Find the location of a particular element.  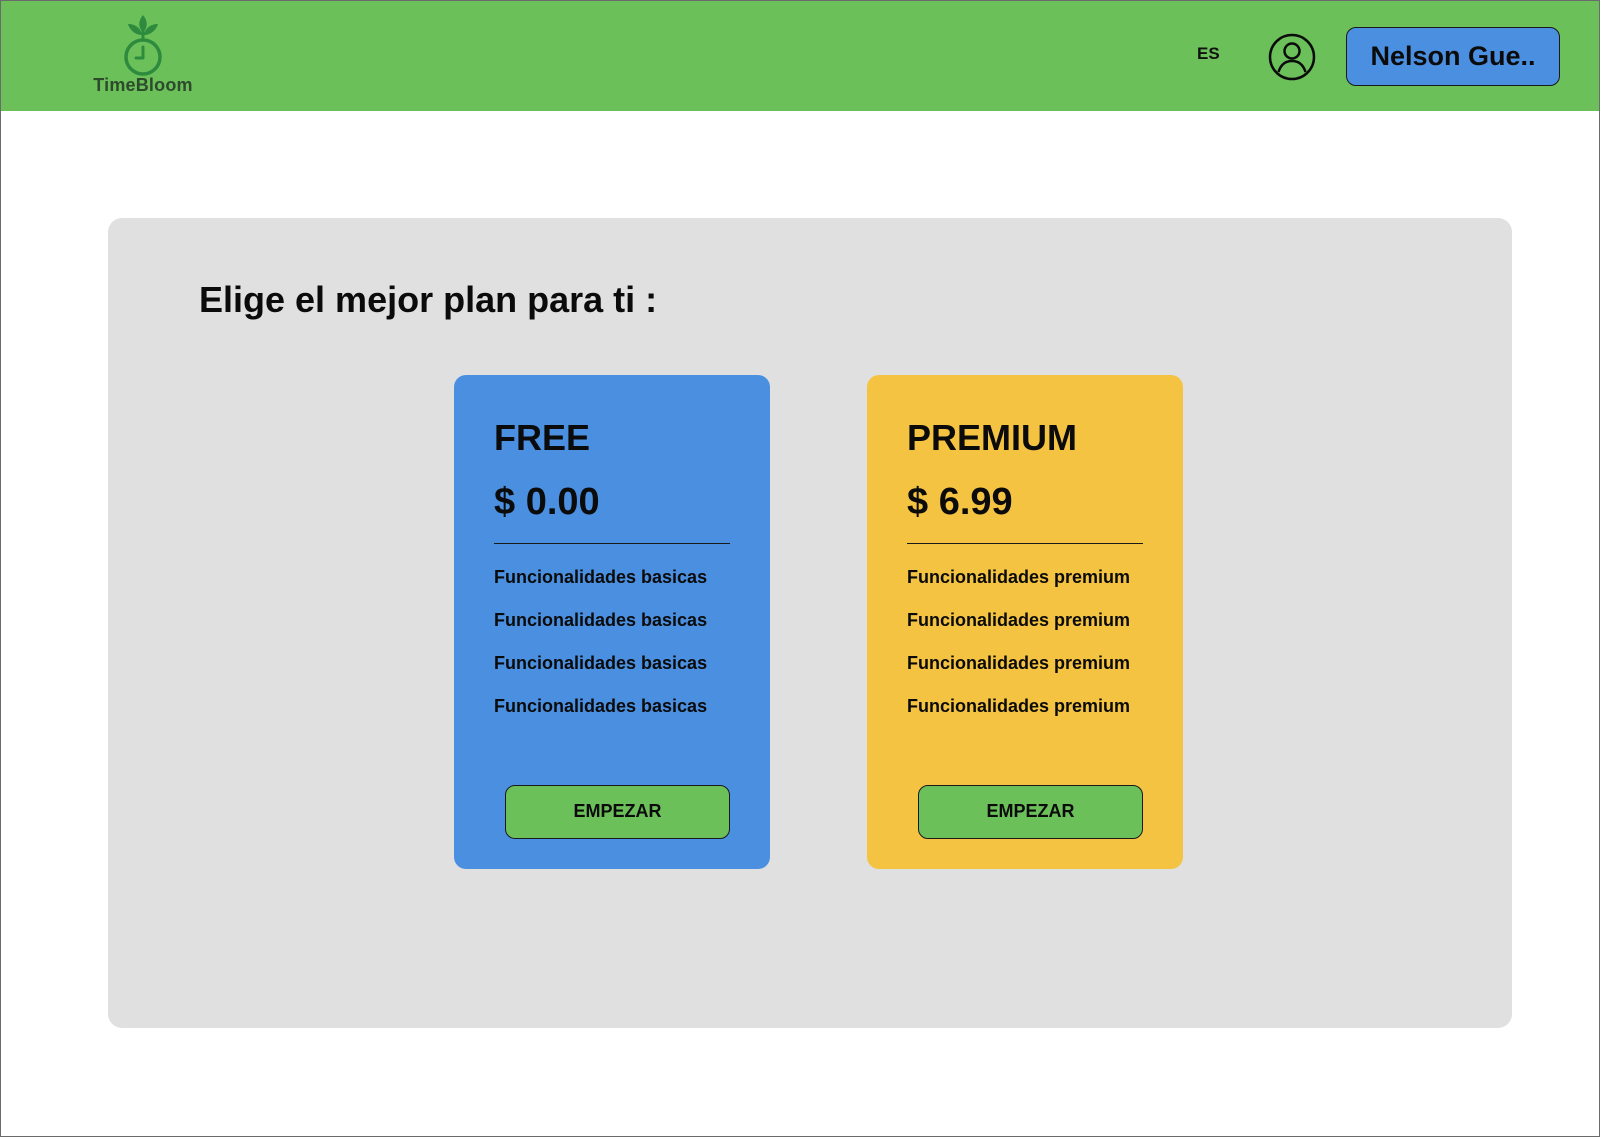

top-navbar: TimeBloom ES Nelson Gue.. is located at coordinates (800, 56).